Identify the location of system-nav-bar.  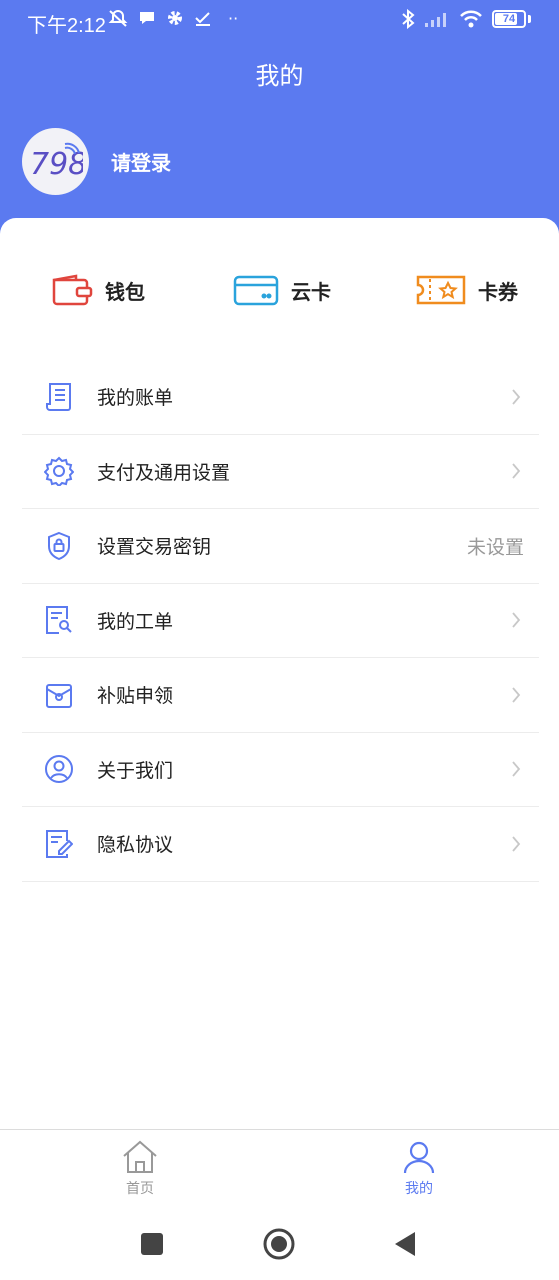
(279, 1244).